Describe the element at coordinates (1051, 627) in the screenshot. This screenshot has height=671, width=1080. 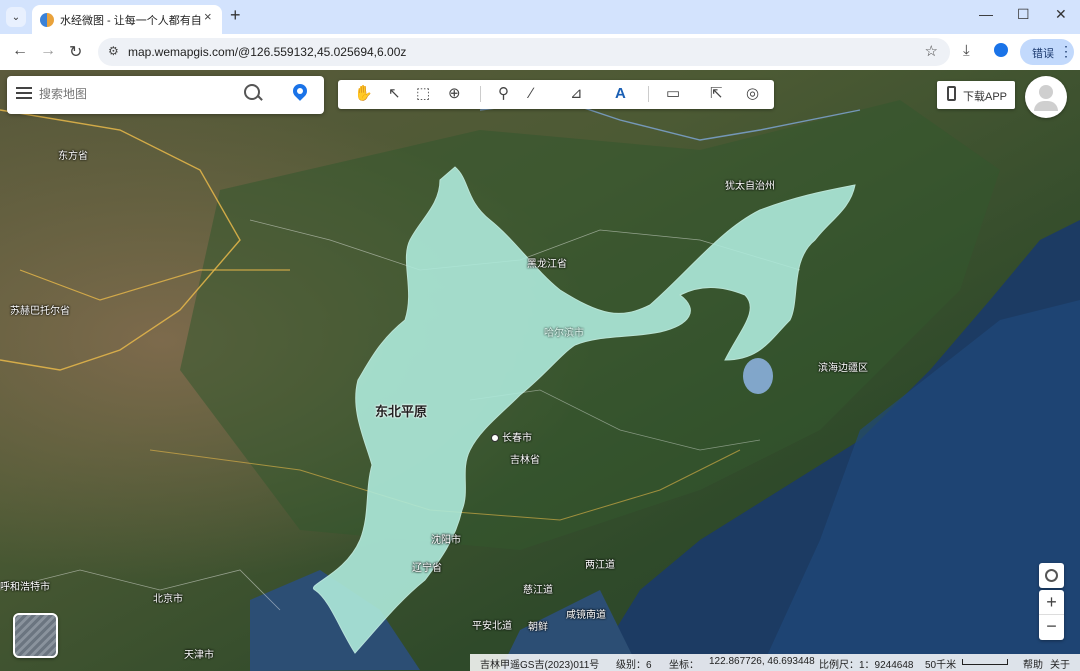
I see `zoom-out-button: −` at that location.